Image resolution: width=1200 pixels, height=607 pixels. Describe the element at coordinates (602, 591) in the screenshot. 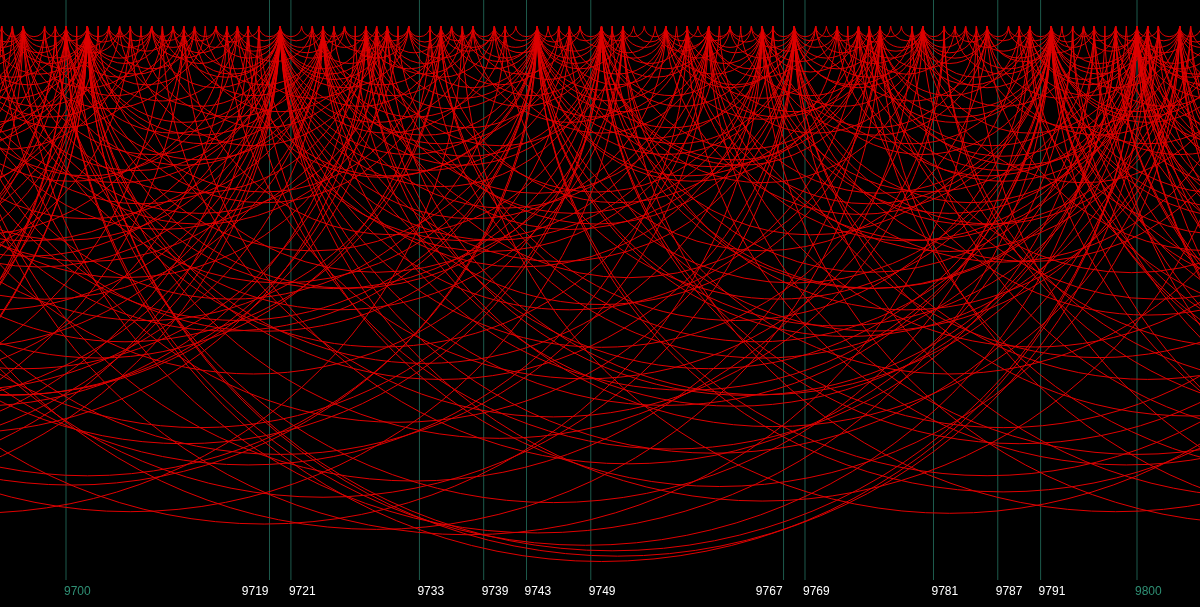

I see `axis-label: 9749` at that location.